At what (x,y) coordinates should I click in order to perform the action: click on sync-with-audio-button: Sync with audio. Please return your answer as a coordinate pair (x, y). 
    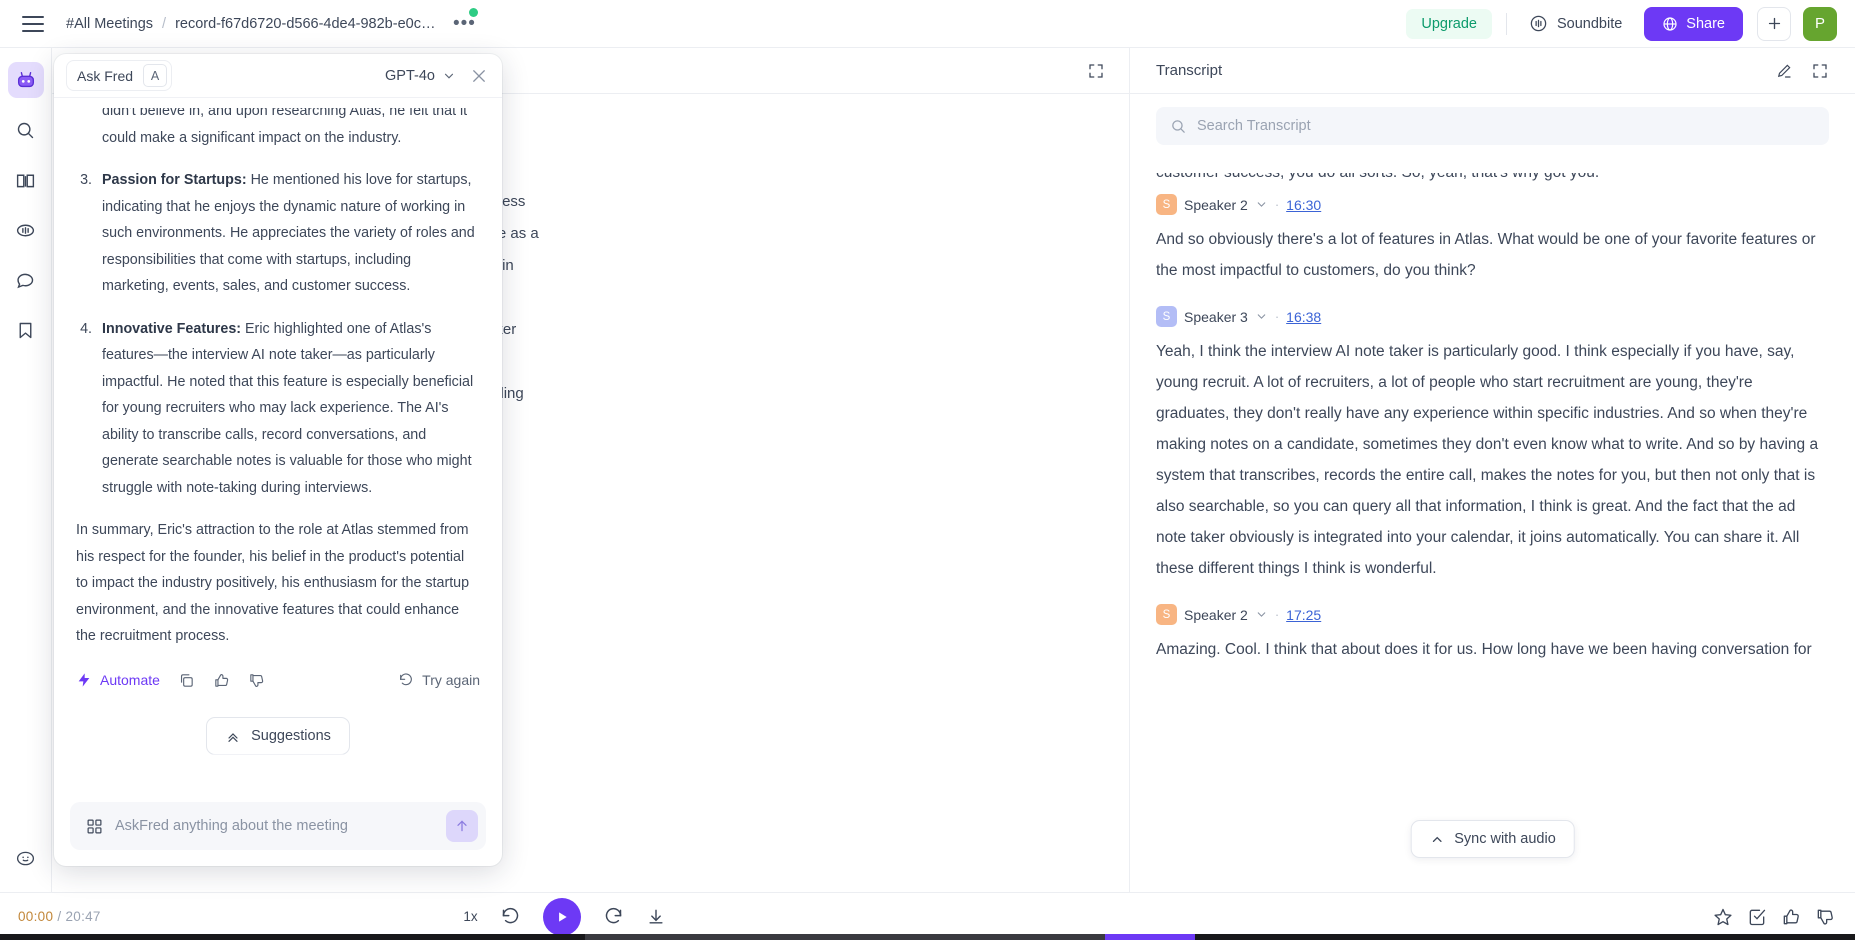
    Looking at the image, I should click on (1492, 839).